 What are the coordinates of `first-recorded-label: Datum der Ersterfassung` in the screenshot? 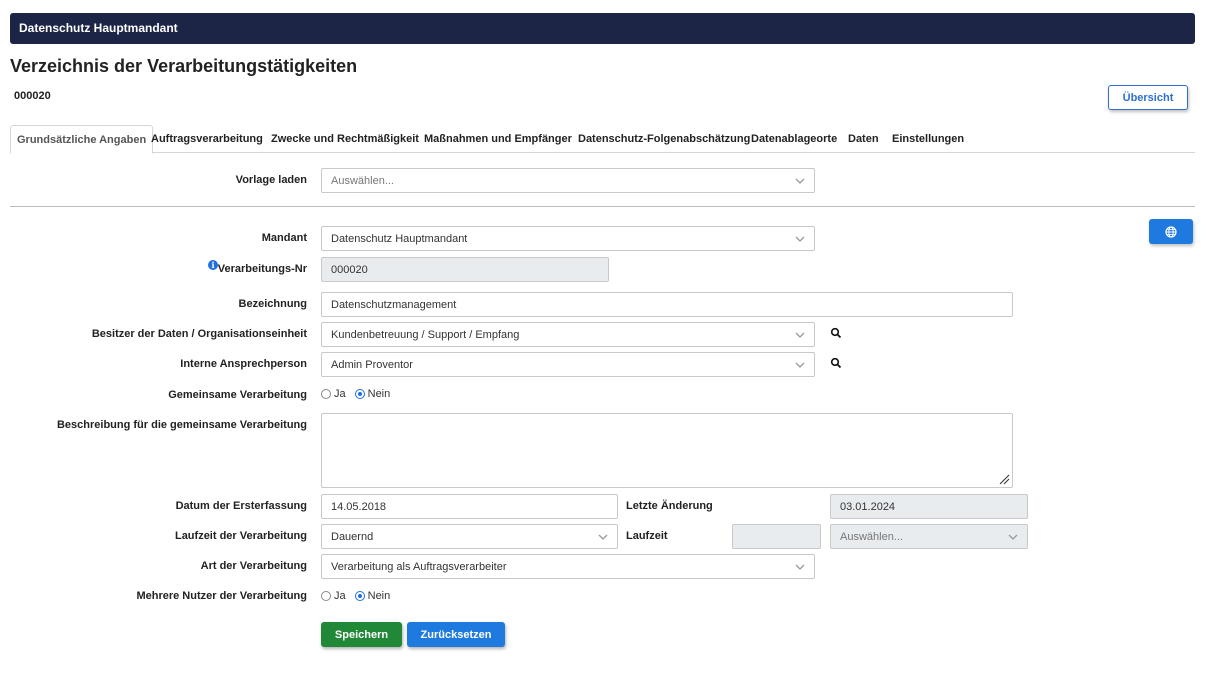 It's located at (241, 506).